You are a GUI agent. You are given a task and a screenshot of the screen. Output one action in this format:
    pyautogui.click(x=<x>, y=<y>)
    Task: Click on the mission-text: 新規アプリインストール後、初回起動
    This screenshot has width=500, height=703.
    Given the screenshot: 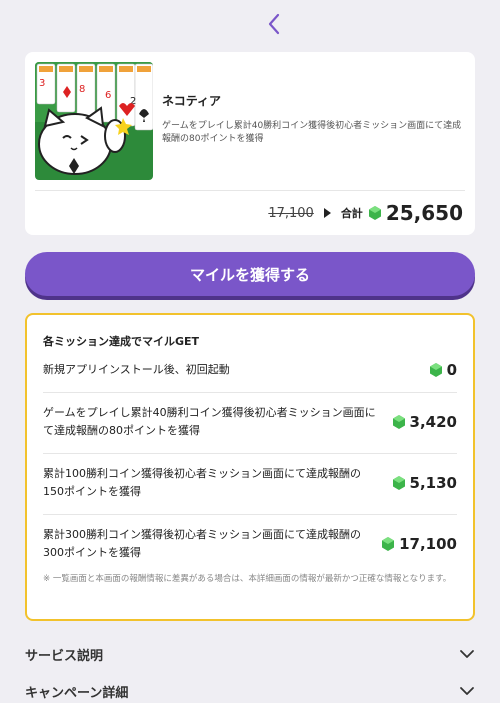 What is the action you would take?
    pyautogui.click(x=136, y=369)
    